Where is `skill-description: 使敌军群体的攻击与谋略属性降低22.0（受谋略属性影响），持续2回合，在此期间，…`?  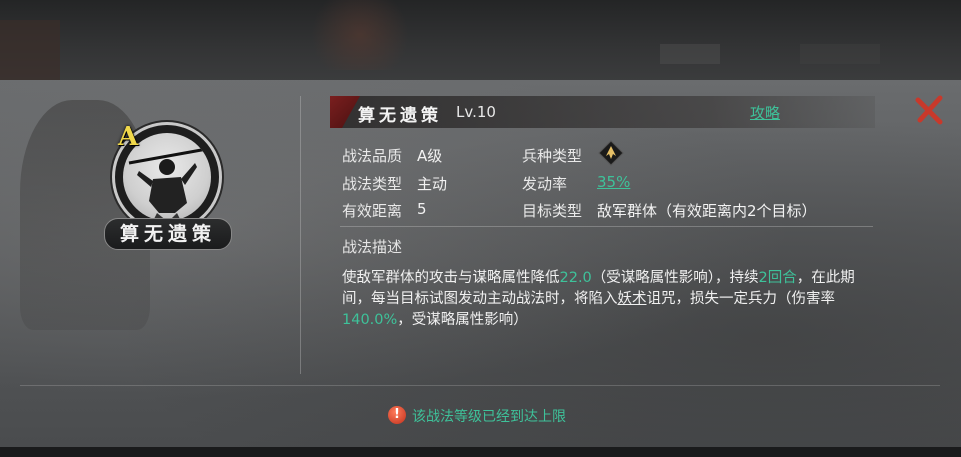
skill-description: 使敌军群体的攻击与谋略属性降低22.0（受谋略属性影响），持续2回合，在此期间，… is located at coordinates (612, 299).